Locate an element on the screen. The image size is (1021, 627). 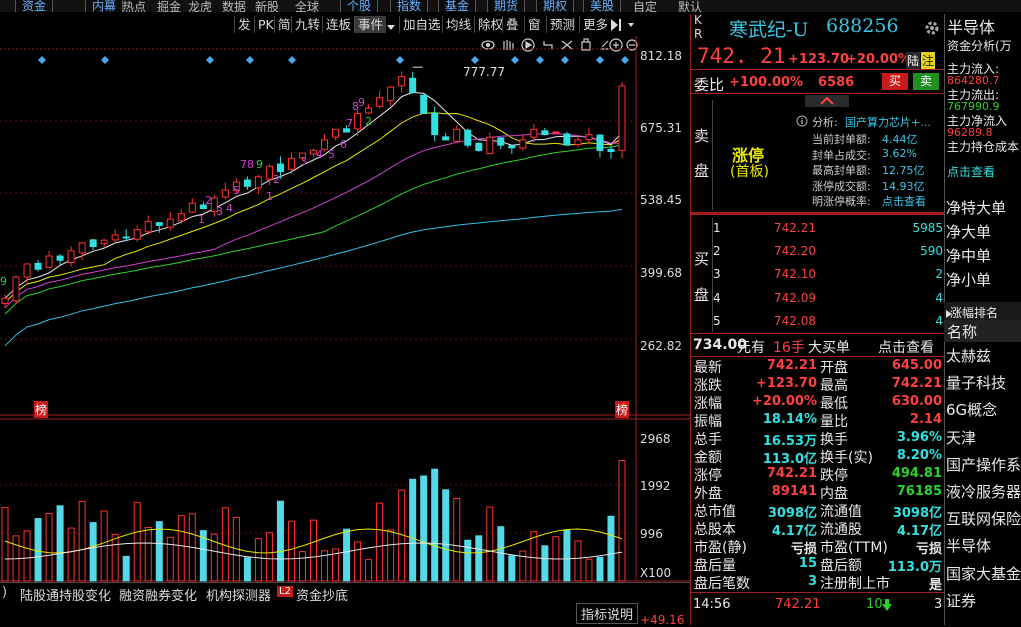
tag-lu: 陆 is located at coordinates (913, 60).